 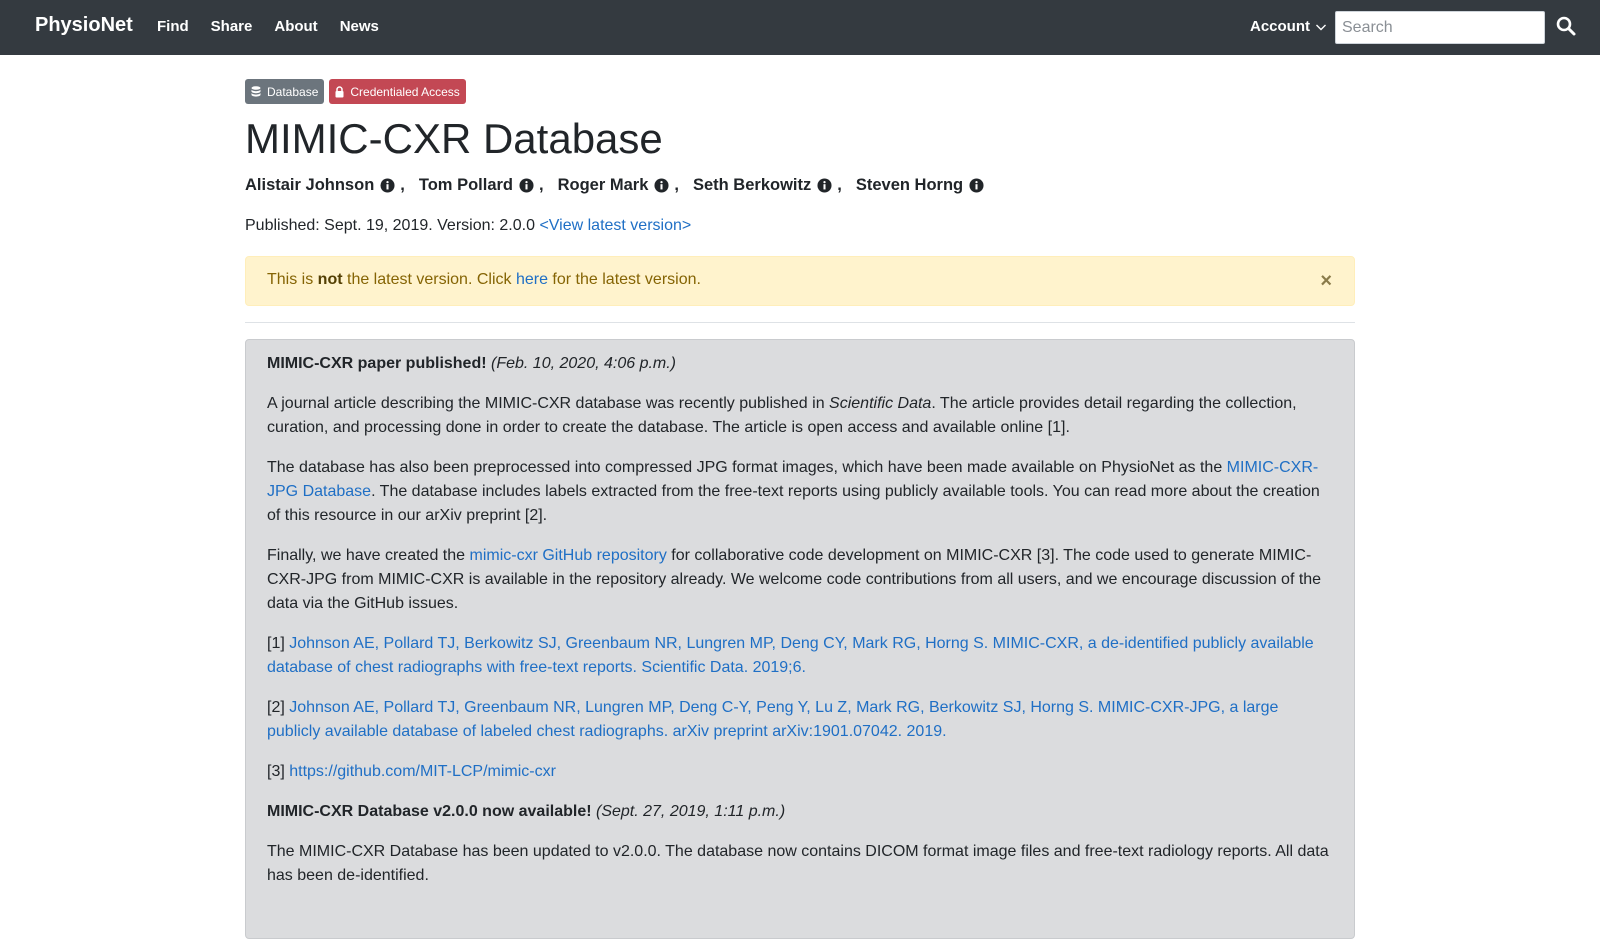 What do you see at coordinates (691, 811) in the screenshot?
I see `news-date: (Sept. 27, 2019, 1:11 p.m.)` at bounding box center [691, 811].